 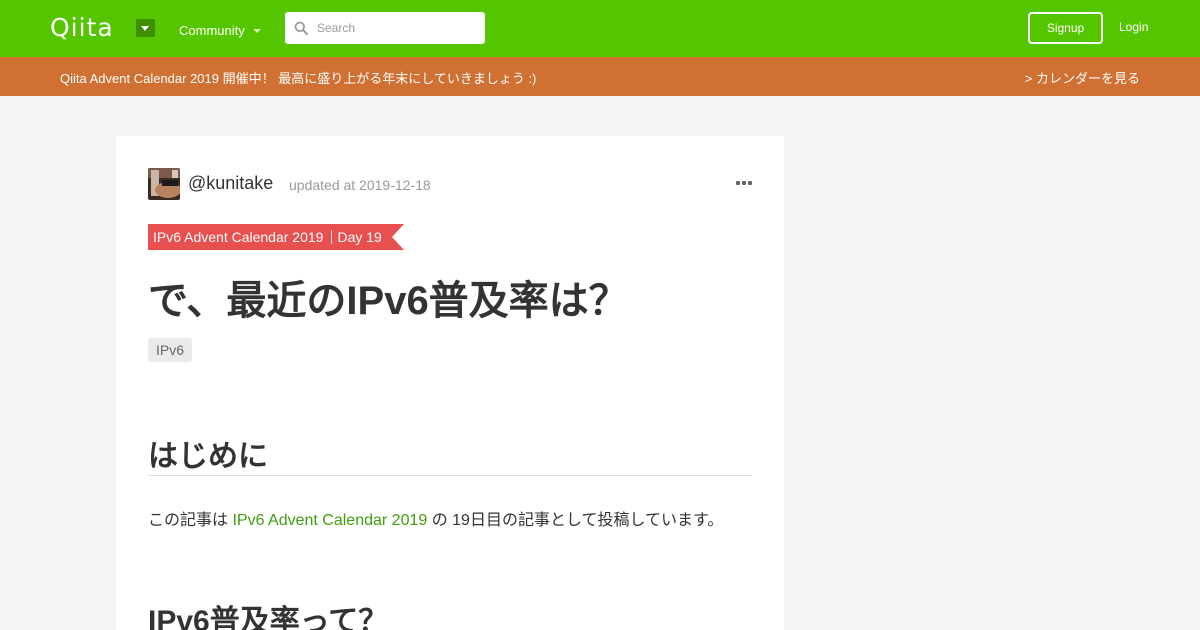 What do you see at coordinates (238, 237) in the screenshot?
I see `calendar-name: IPv6 Advent Calendar 2019` at bounding box center [238, 237].